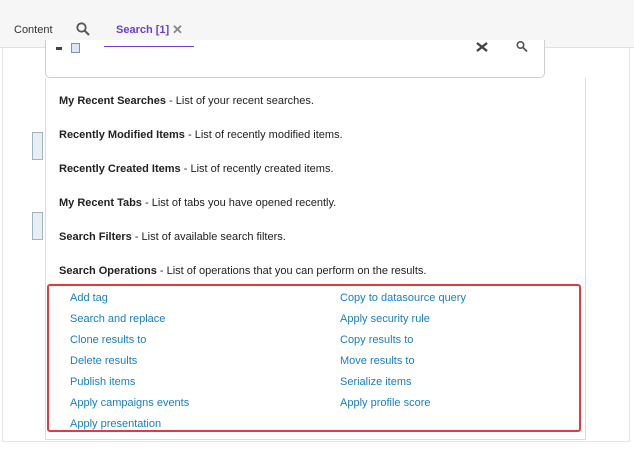 The width and height of the screenshot is (634, 449). Describe the element at coordinates (75, 48) in the screenshot. I see `document-icon` at that location.